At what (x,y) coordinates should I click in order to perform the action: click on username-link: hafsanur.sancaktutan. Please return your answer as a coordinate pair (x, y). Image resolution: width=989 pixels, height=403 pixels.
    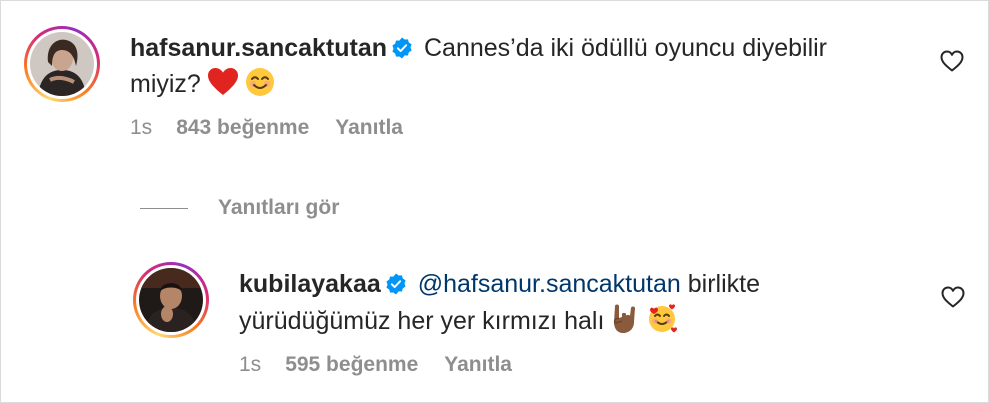
    Looking at the image, I should click on (258, 48).